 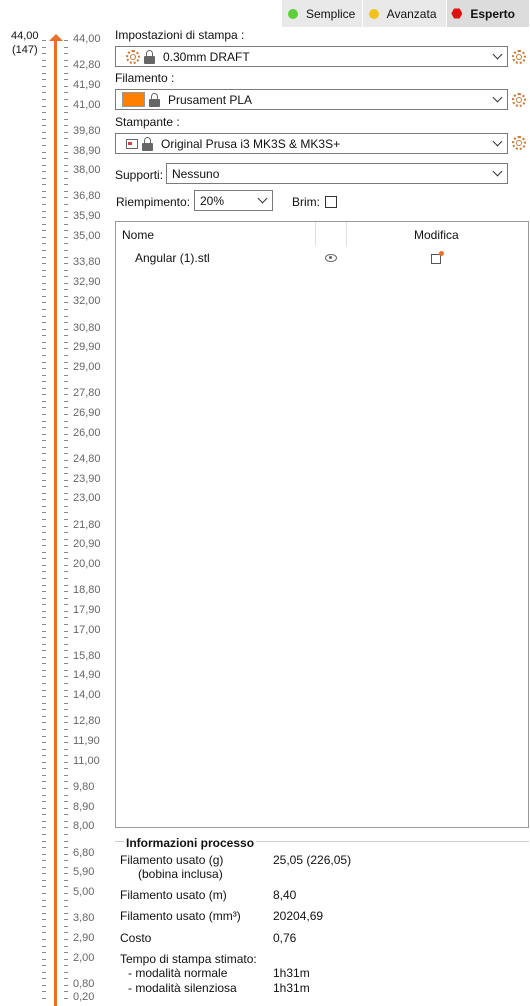 I want to click on slider-tick-label: 3,80, so click(x=84, y=918).